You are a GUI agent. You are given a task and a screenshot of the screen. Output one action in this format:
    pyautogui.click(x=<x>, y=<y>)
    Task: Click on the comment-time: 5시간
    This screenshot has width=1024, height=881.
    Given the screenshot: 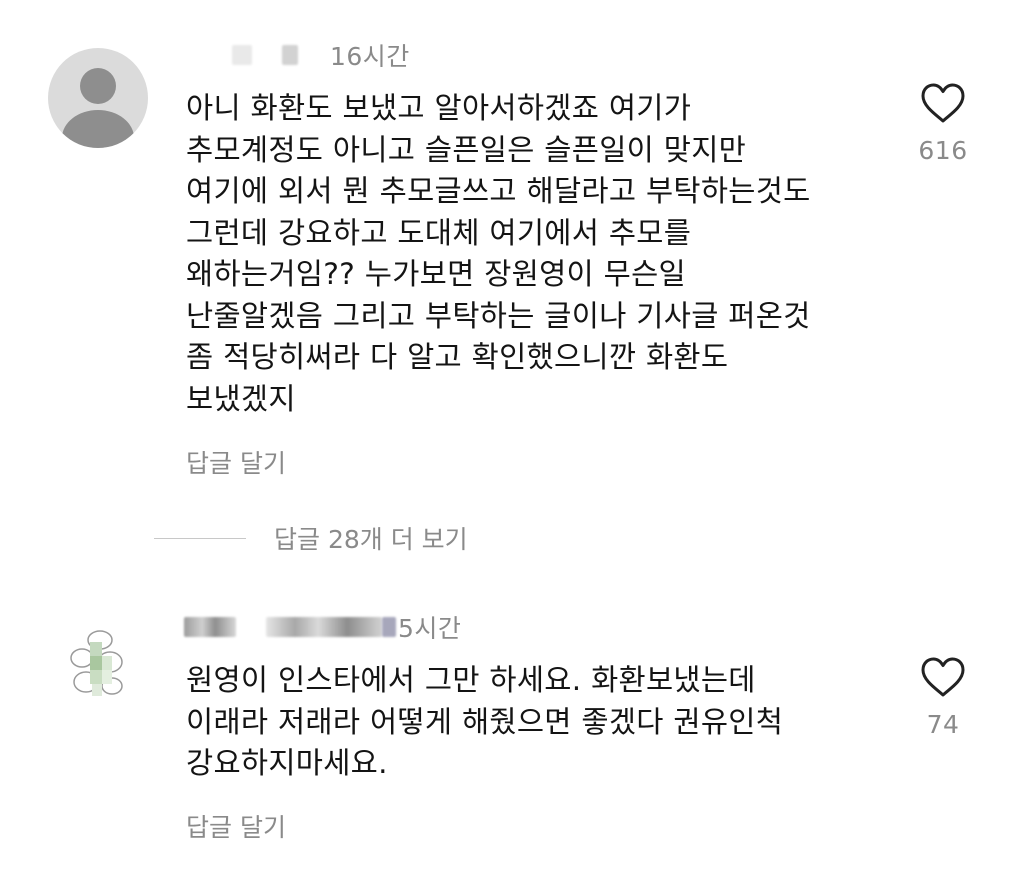 What is the action you would take?
    pyautogui.click(x=430, y=628)
    